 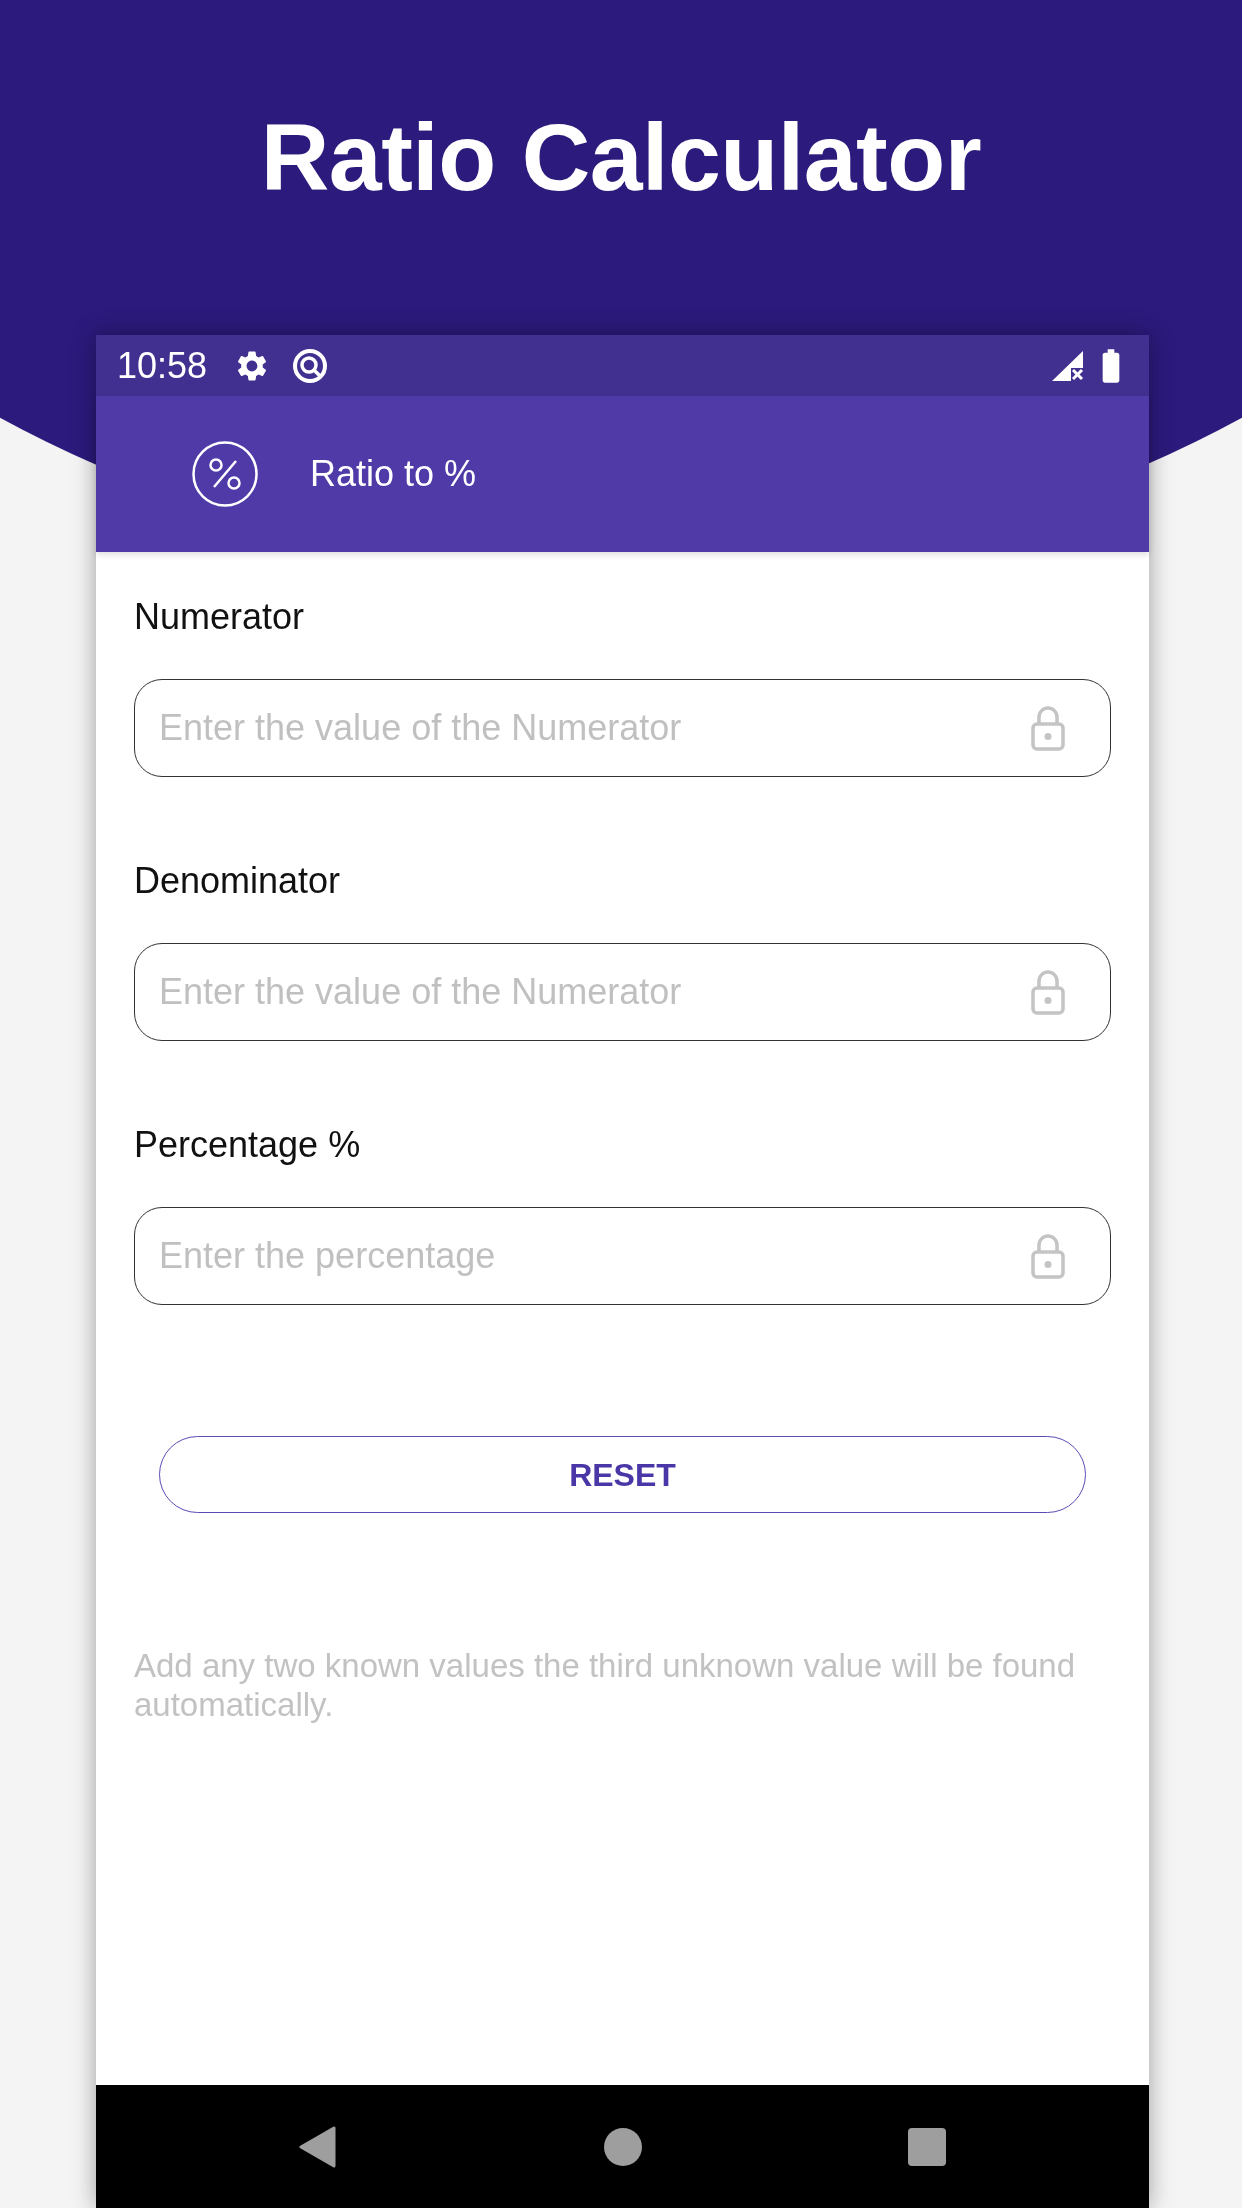 What do you see at coordinates (605, 1685) in the screenshot?
I see `hint-text: Add any two known values the third unknown value will be found automatically.` at bounding box center [605, 1685].